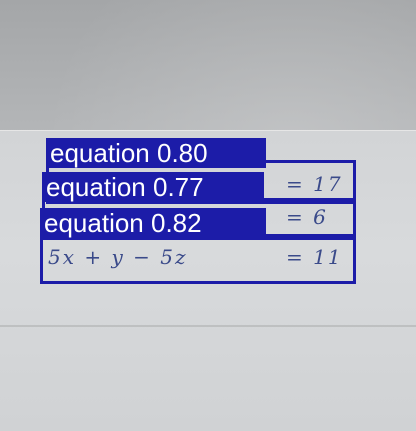 This screenshot has width=416, height=431. Describe the element at coordinates (156, 153) in the screenshot. I see `detection-label-1: equation 0.80` at that location.